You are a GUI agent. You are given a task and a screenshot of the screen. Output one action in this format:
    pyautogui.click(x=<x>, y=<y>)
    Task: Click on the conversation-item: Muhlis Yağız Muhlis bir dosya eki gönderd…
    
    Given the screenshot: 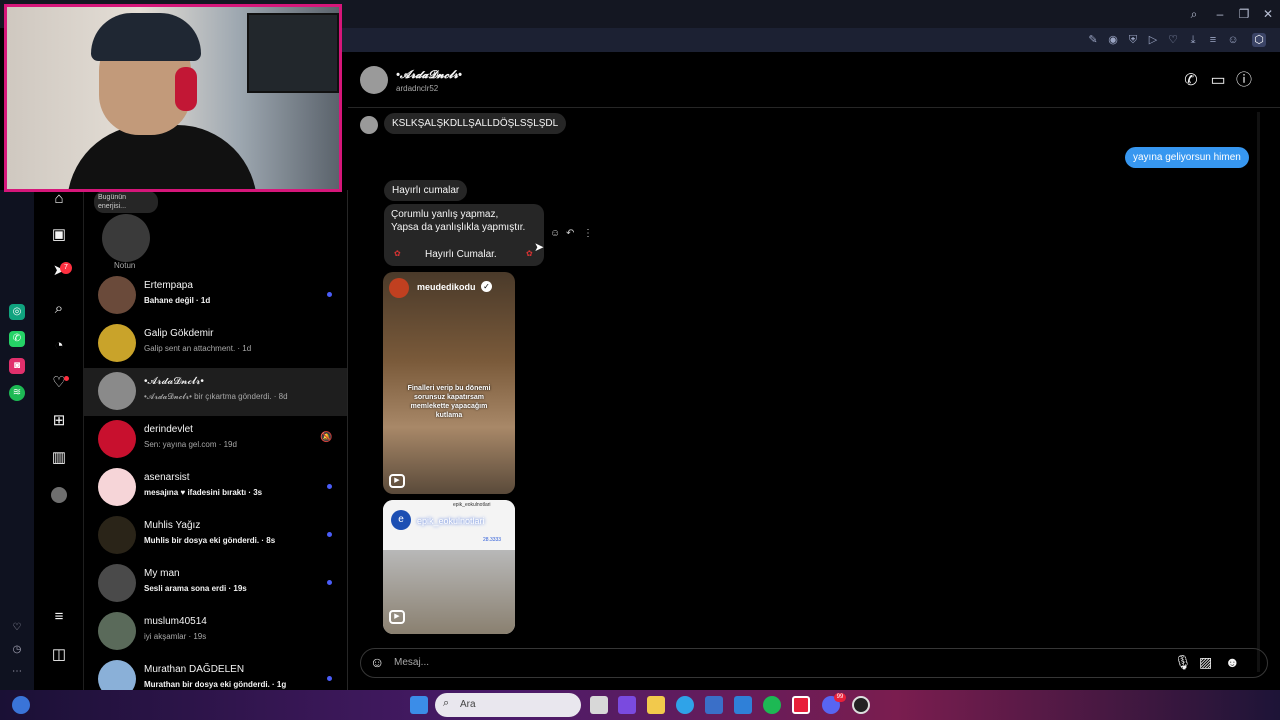 What is the action you would take?
    pyautogui.click(x=215, y=536)
    